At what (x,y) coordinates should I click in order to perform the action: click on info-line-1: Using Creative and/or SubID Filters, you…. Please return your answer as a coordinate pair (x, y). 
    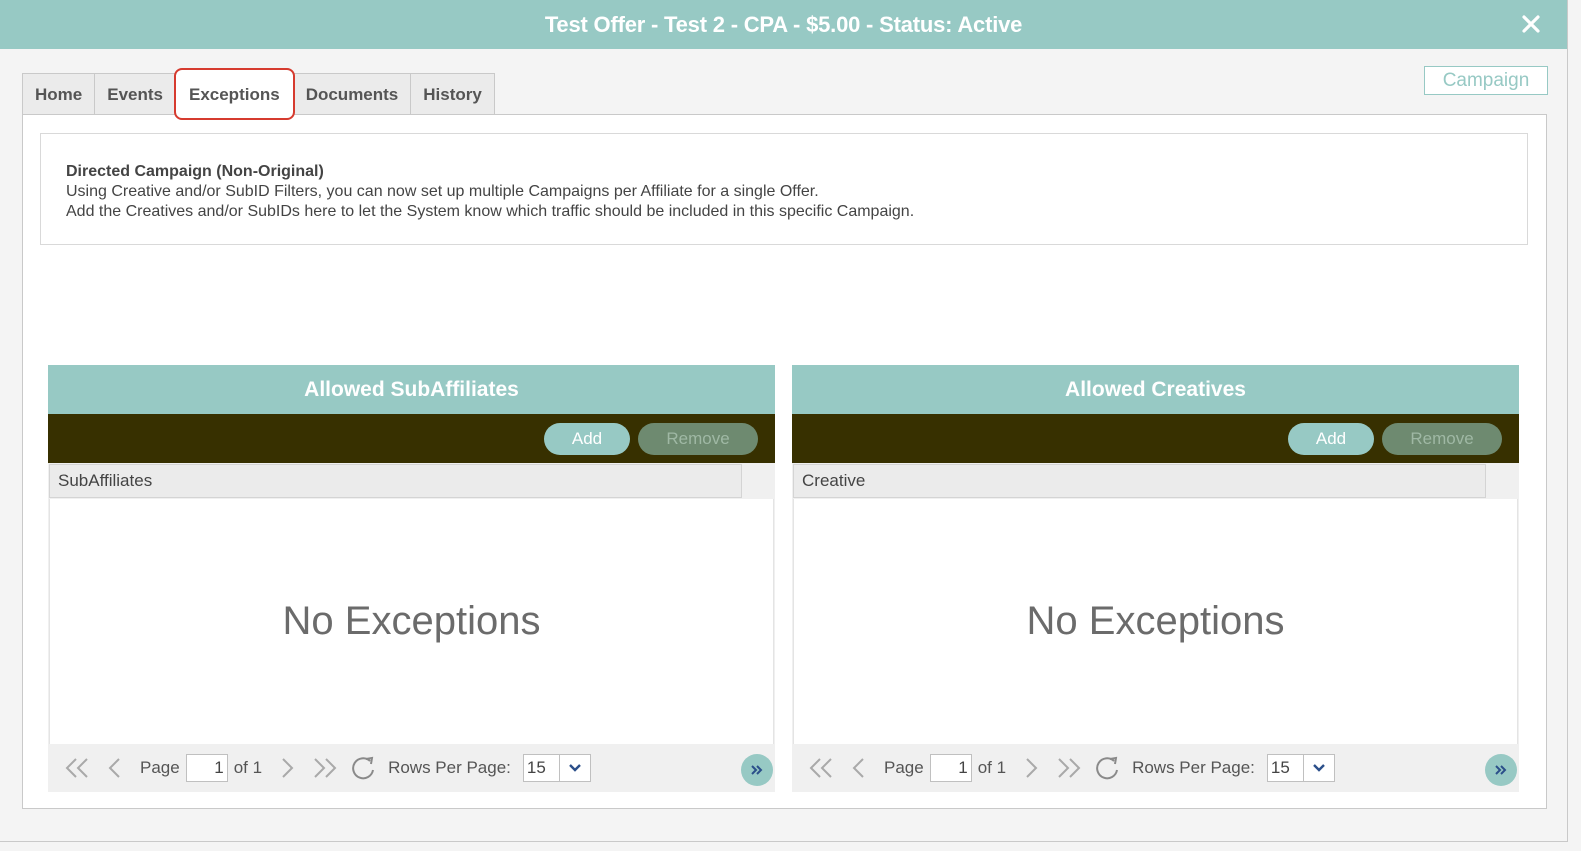
    Looking at the image, I should click on (442, 191).